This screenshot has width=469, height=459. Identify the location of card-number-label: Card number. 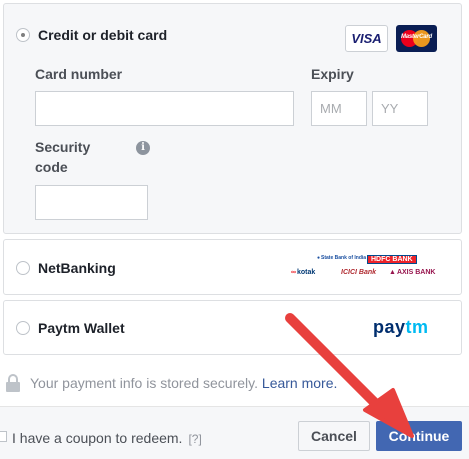
(79, 74).